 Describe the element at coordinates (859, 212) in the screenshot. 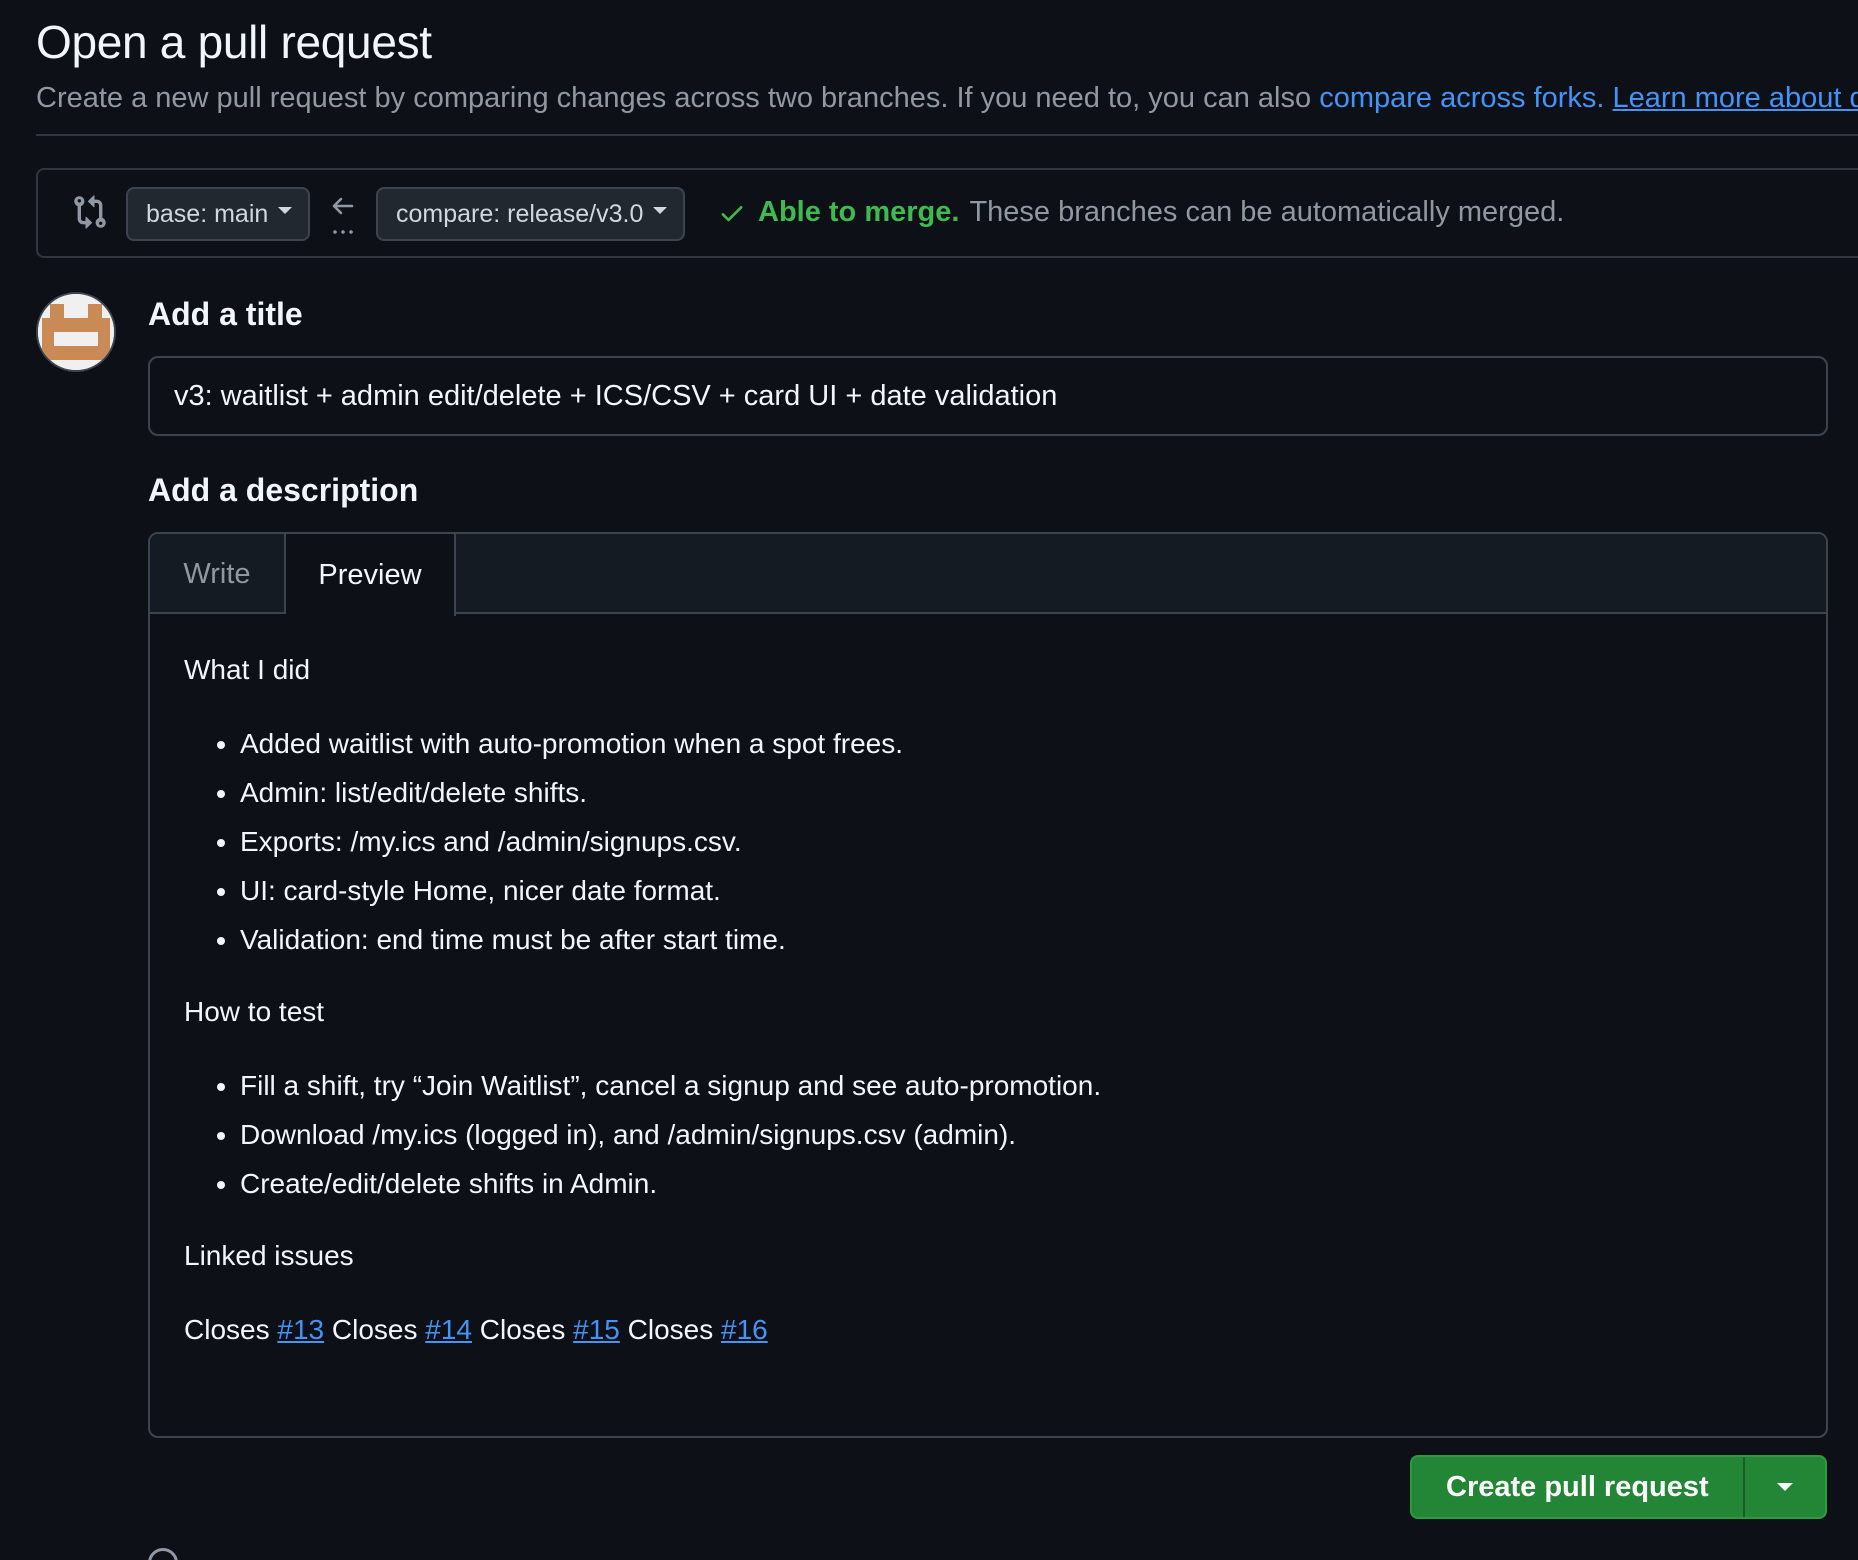

I see `merge-ok-text: Able to merge.` at that location.